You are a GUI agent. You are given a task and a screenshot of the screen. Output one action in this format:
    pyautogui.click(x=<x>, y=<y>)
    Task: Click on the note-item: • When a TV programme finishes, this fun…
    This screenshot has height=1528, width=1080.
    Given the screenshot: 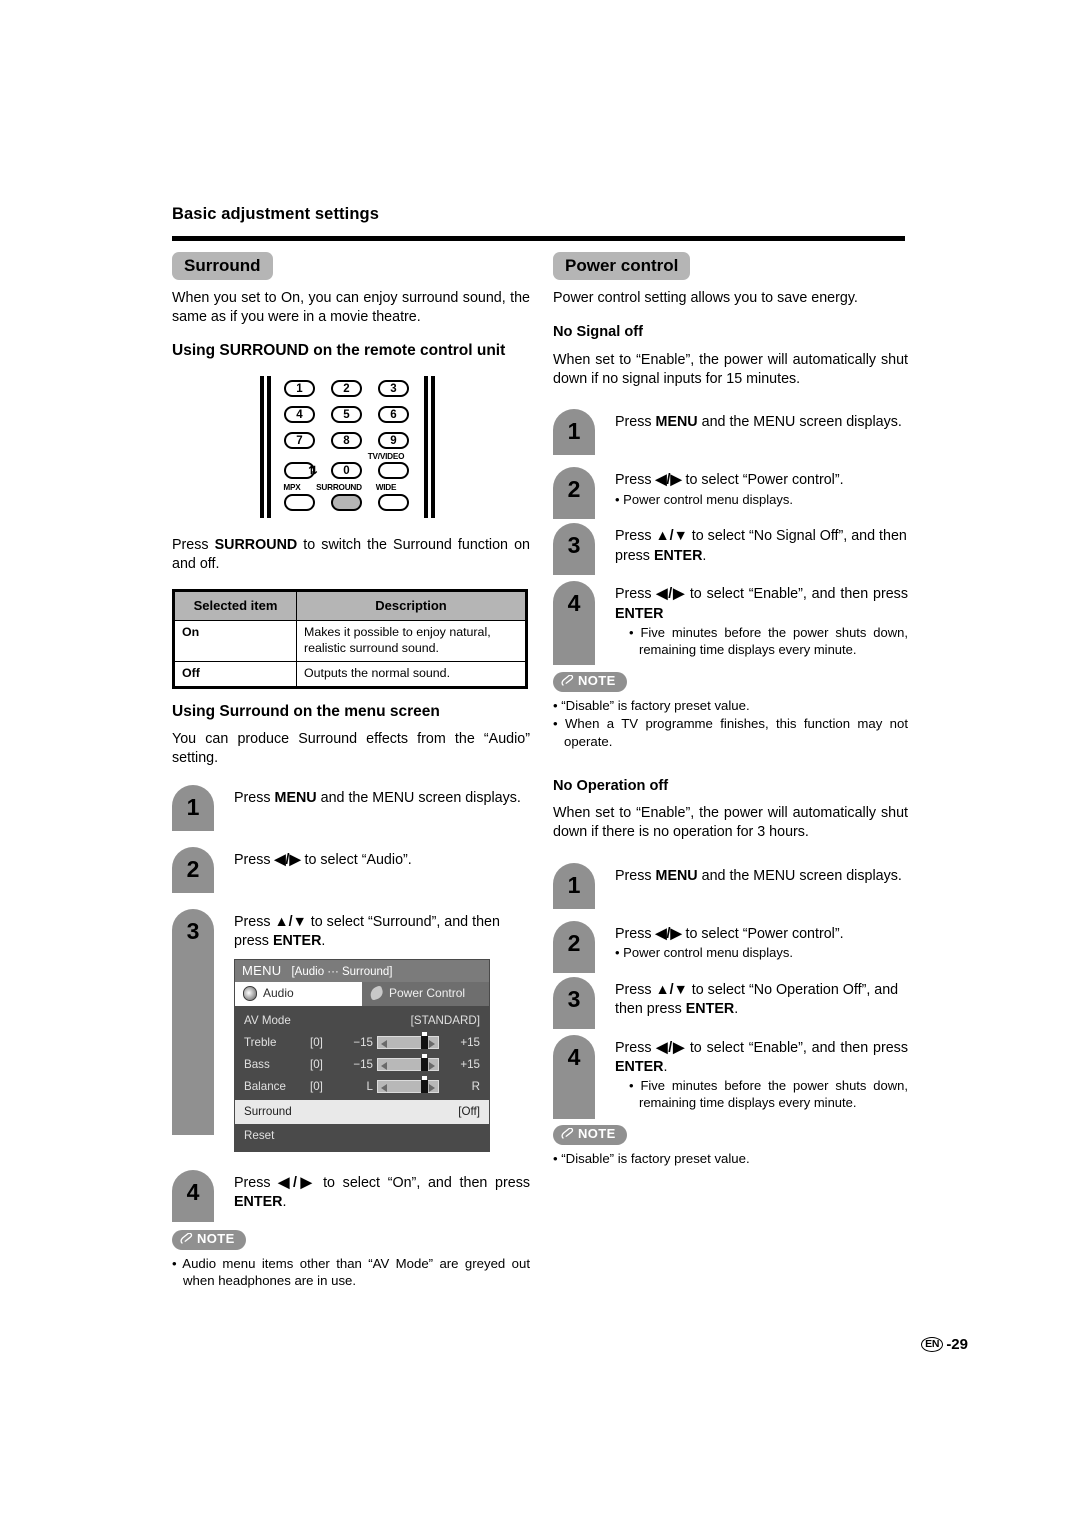 What is the action you would take?
    pyautogui.click(x=731, y=733)
    